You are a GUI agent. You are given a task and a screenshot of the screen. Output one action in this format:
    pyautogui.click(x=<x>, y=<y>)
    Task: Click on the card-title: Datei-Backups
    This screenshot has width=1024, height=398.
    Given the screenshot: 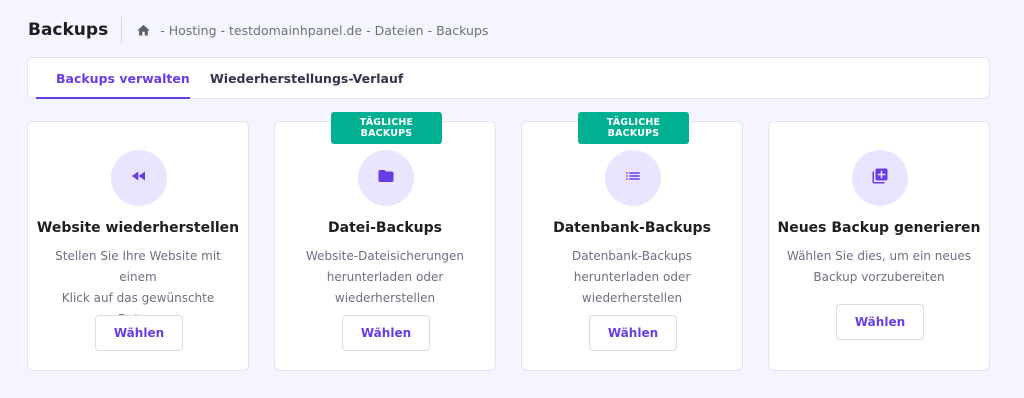 What is the action you would take?
    pyautogui.click(x=385, y=228)
    